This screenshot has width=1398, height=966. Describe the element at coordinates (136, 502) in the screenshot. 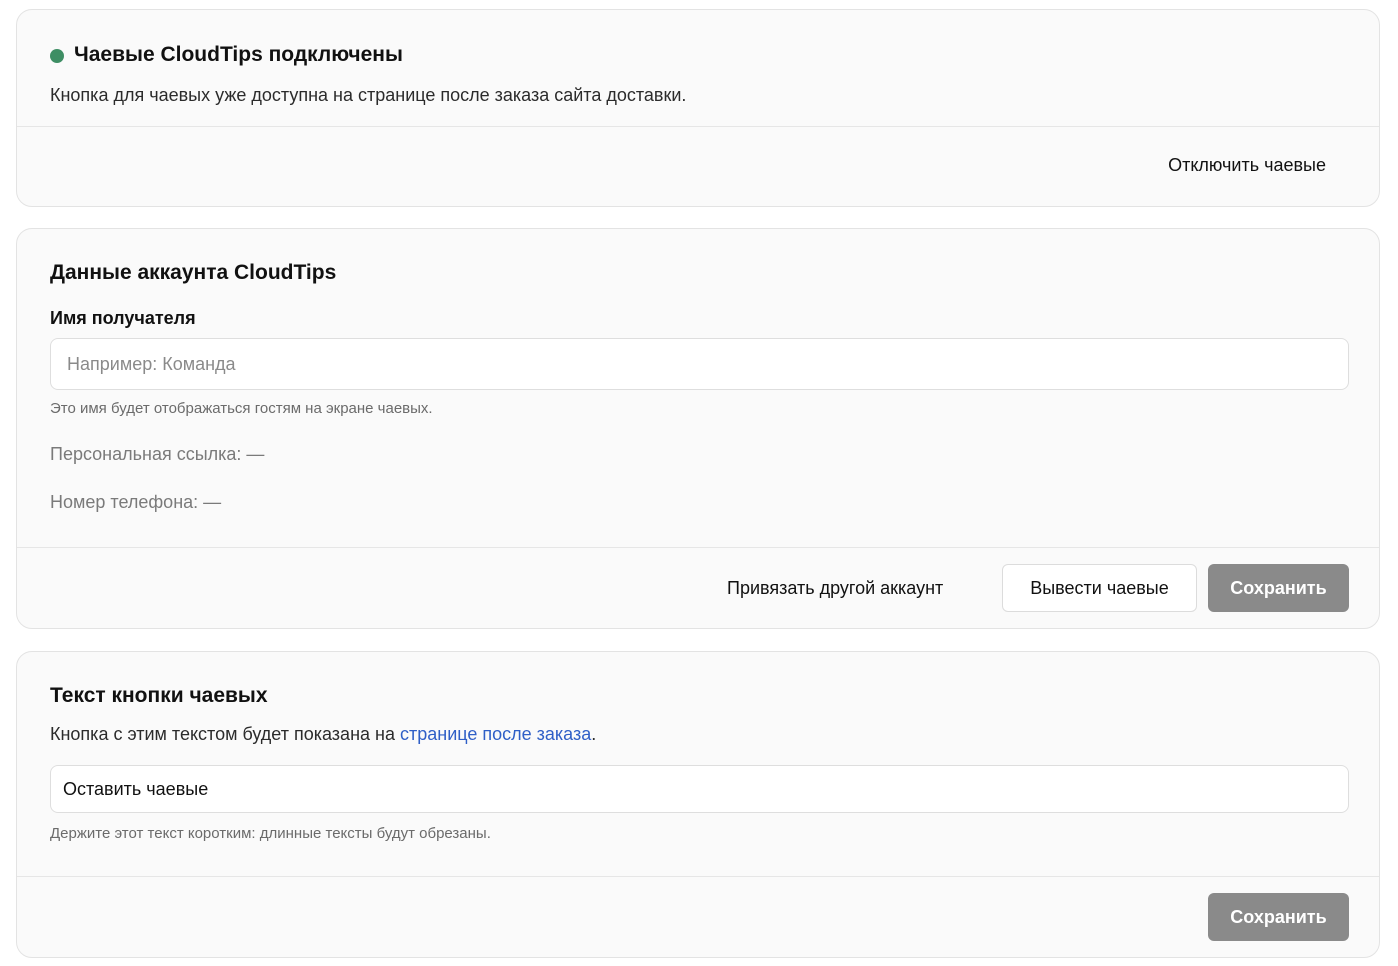

I see `phone-readout: Номер телефона: —` at that location.